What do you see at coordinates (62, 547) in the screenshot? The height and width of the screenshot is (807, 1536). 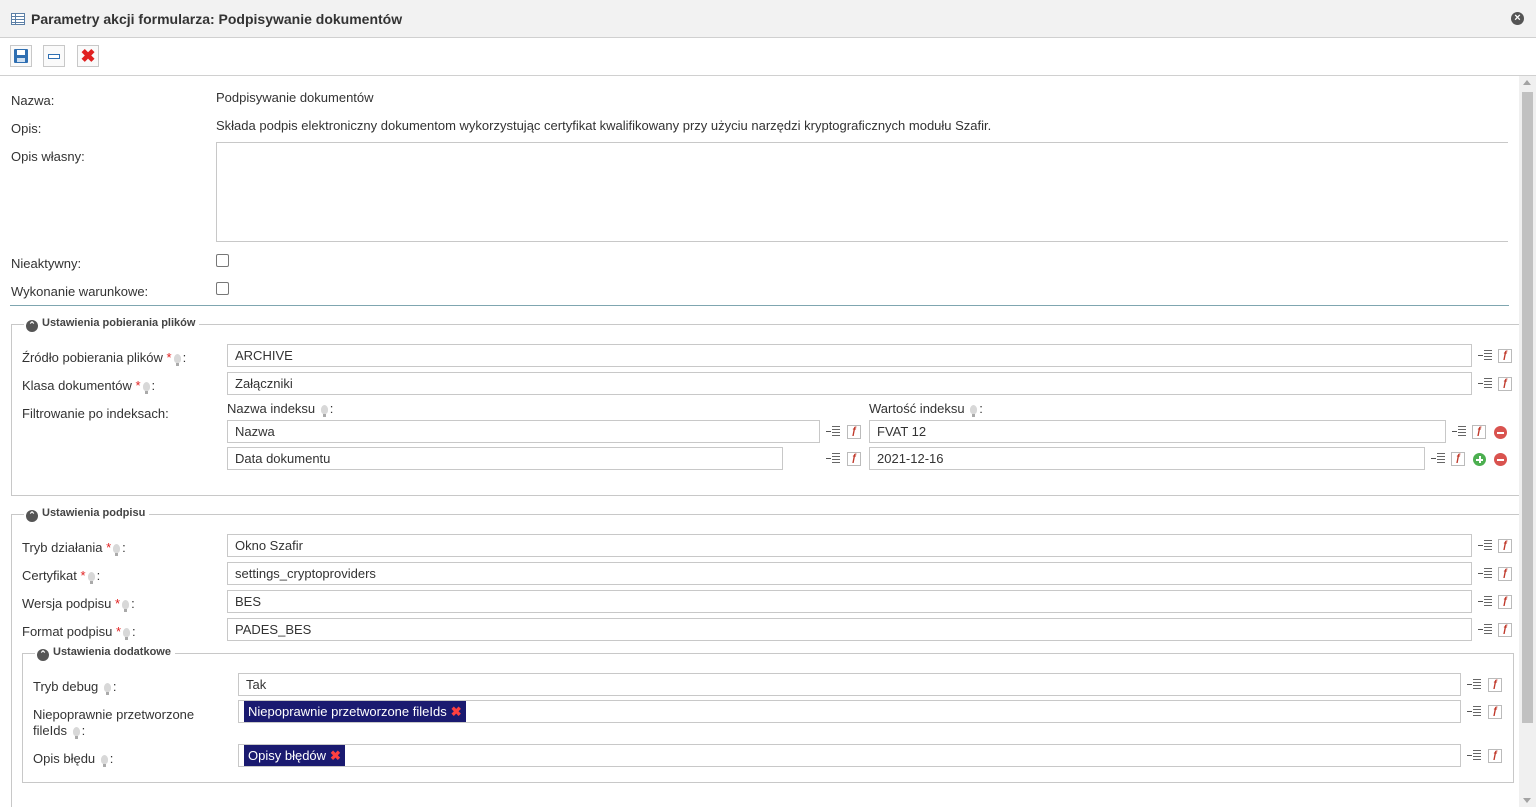 I see `mode-label-text: Tryb działania` at bounding box center [62, 547].